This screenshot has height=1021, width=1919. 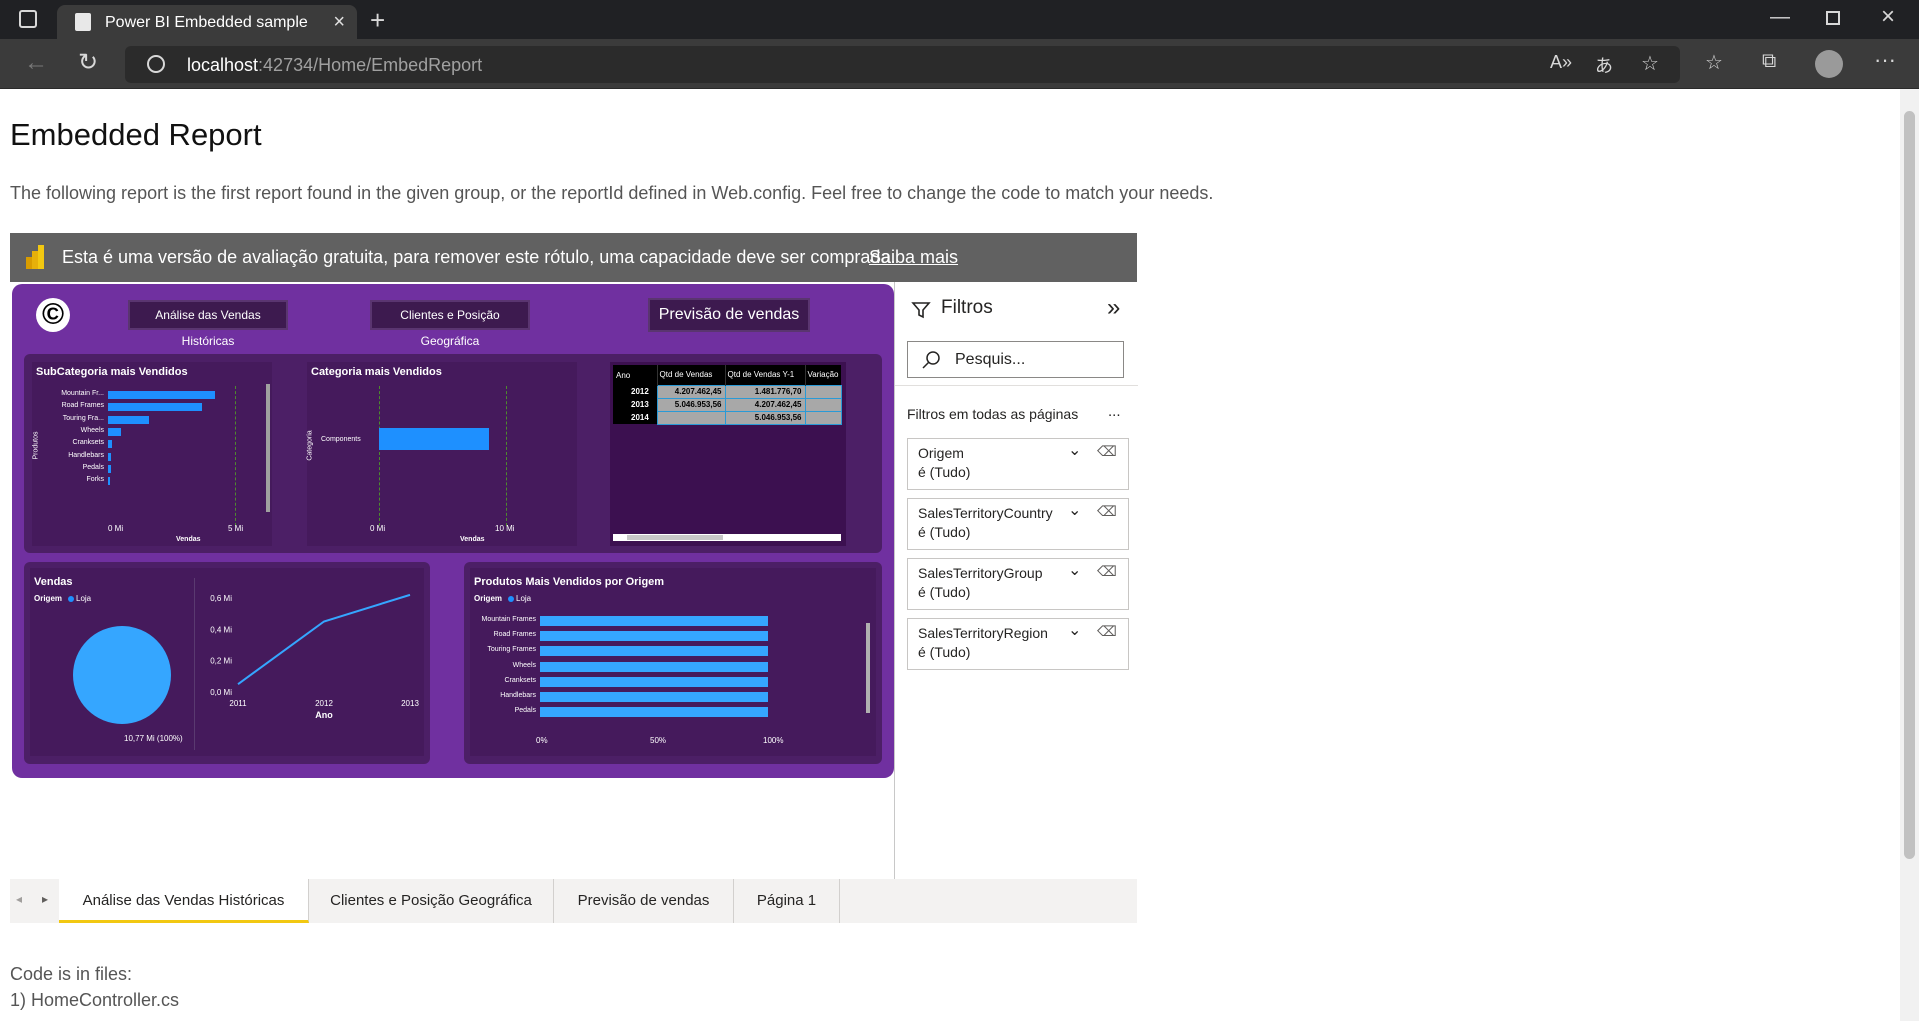 I want to click on table-header-cell: Qtd de Vendas, so click(x=691, y=375).